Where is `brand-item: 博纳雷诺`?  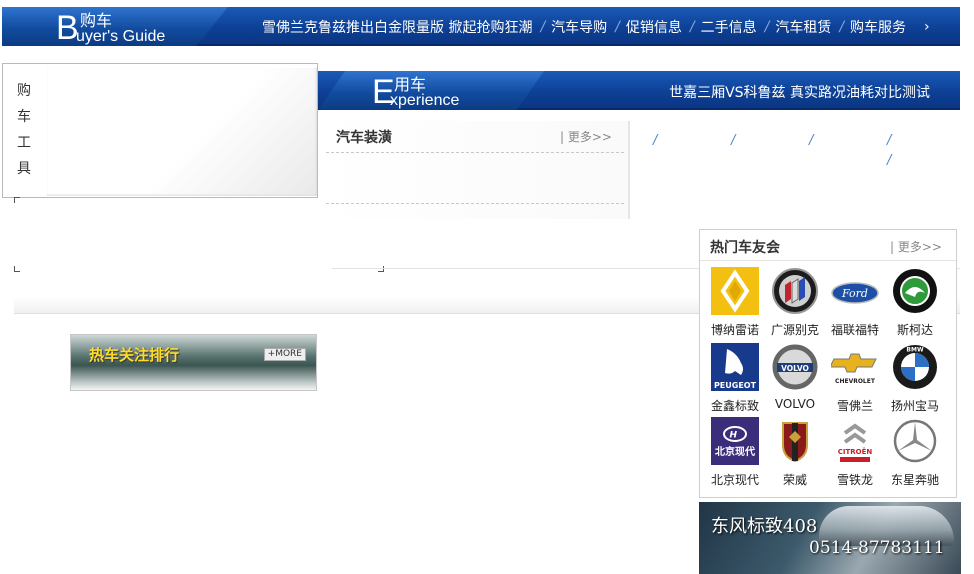
brand-item: 博纳雷诺 is located at coordinates (735, 302).